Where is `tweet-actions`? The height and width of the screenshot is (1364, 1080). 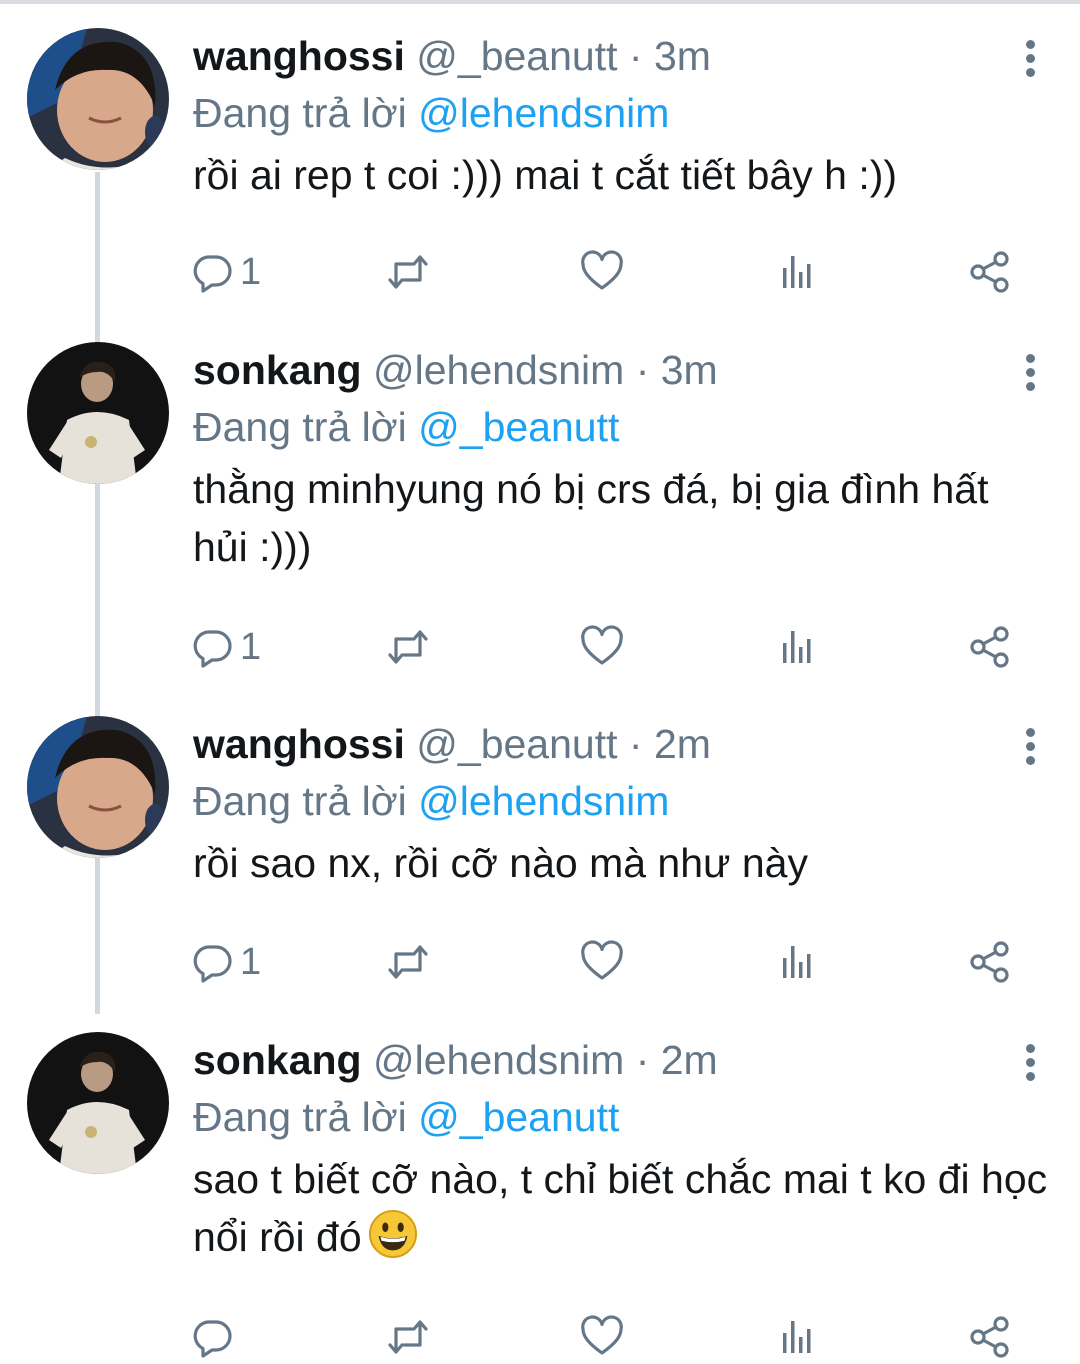 tweet-actions is located at coordinates (610, 1337).